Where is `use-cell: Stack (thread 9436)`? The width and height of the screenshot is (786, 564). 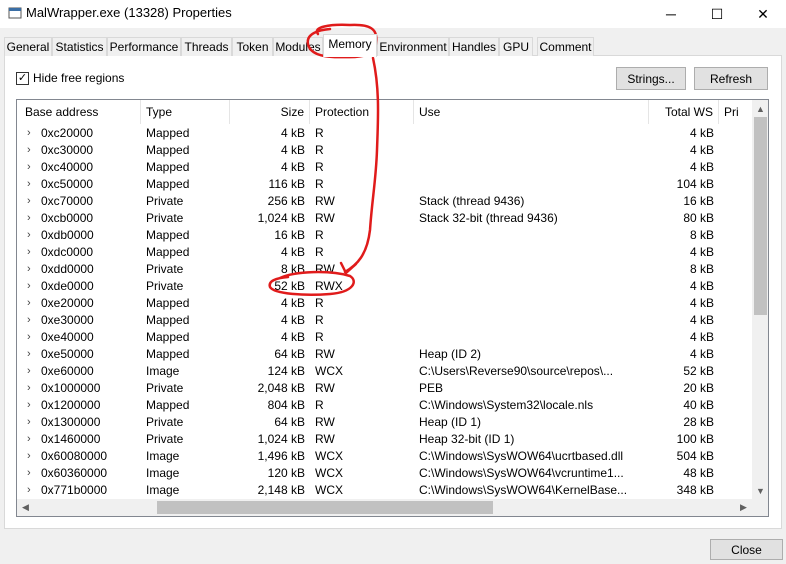 use-cell: Stack (thread 9436) is located at coordinates (472, 201).